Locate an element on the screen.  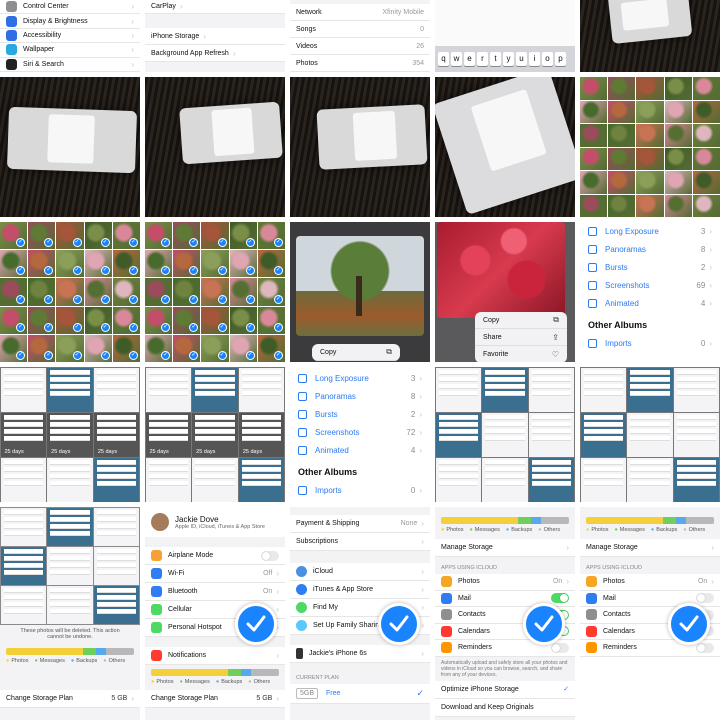
carplay-row: CarPlay › is located at coordinates (215, 7).